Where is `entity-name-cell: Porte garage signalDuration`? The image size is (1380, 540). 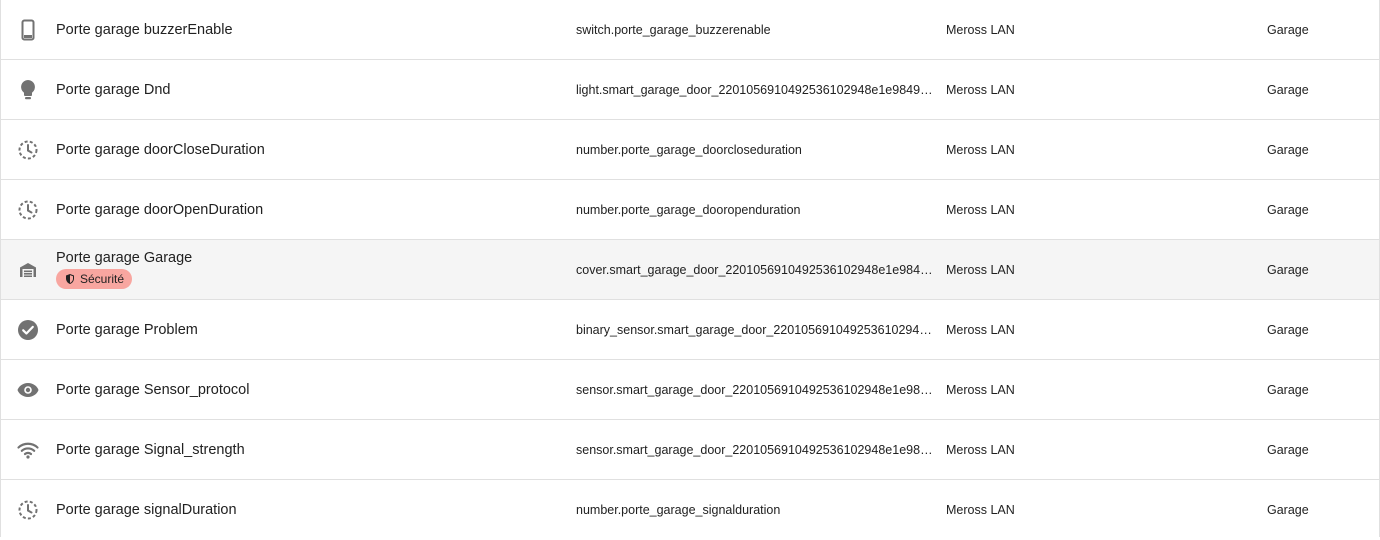 entity-name-cell: Porte garage signalDuration is located at coordinates (315, 510).